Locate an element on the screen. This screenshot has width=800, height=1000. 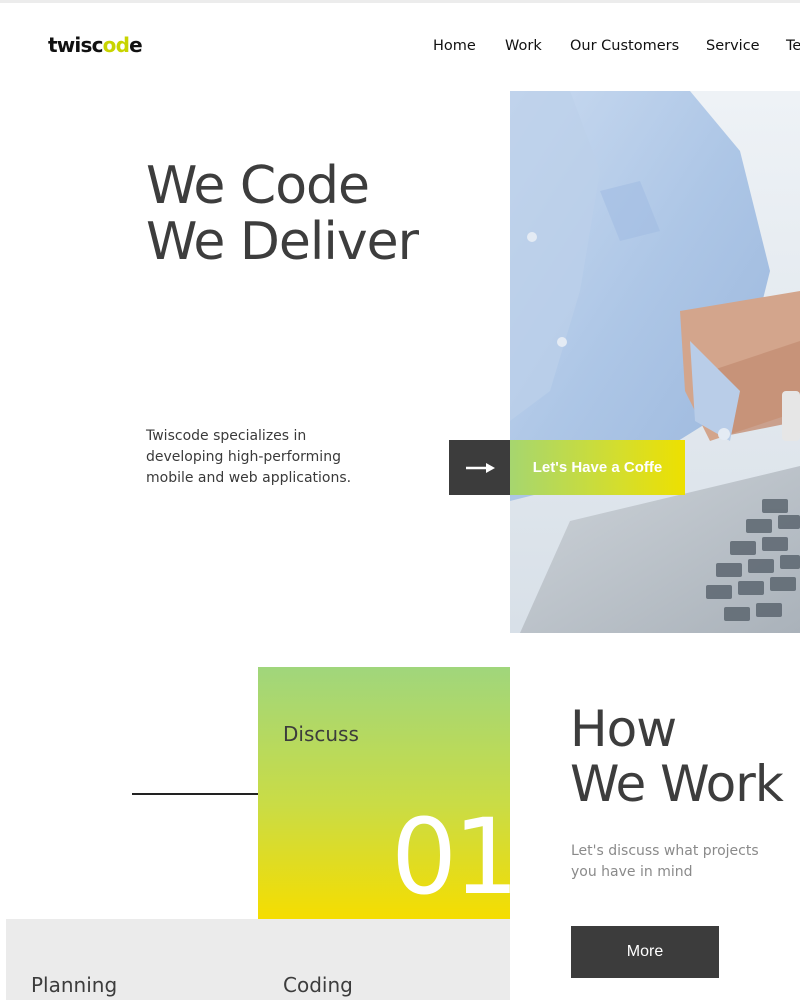
nav-work: Work is located at coordinates (523, 46).